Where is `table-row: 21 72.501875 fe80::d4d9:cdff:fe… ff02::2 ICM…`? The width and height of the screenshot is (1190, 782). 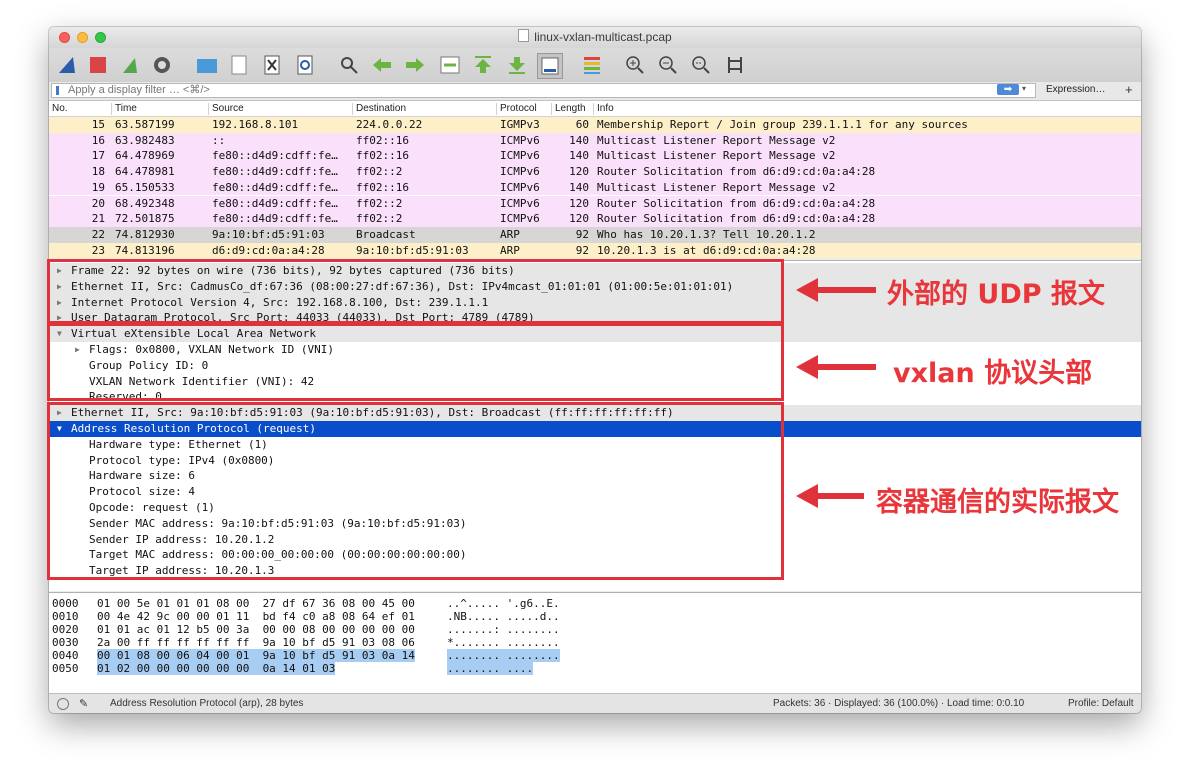 table-row: 21 72.501875 fe80::d4d9:cdff:fe… ff02::2 ICM… is located at coordinates (595, 219).